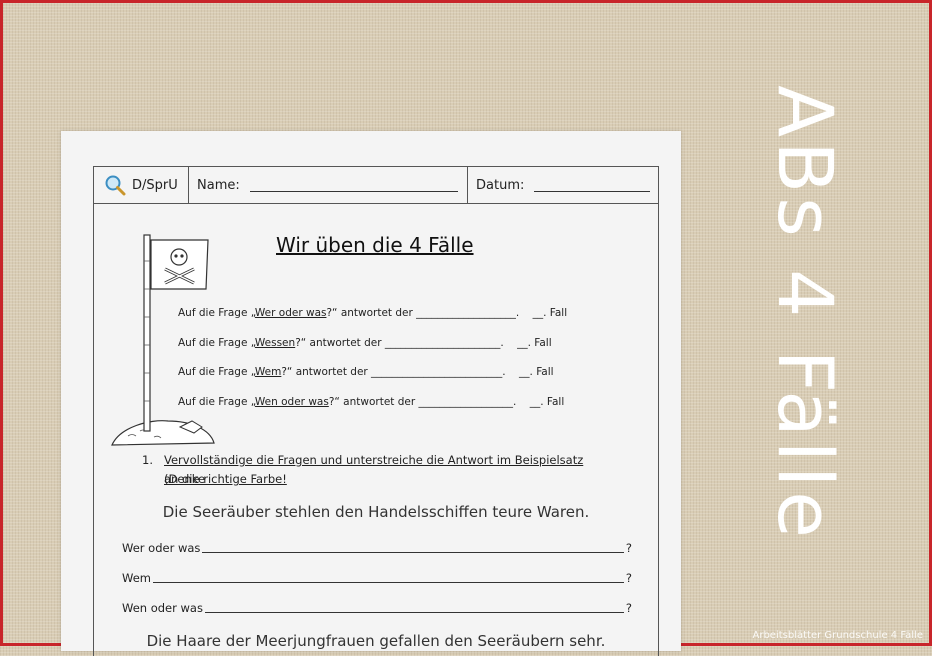  I want to click on worksheet-header: D/SprU Name: Datum:, so click(376, 185).